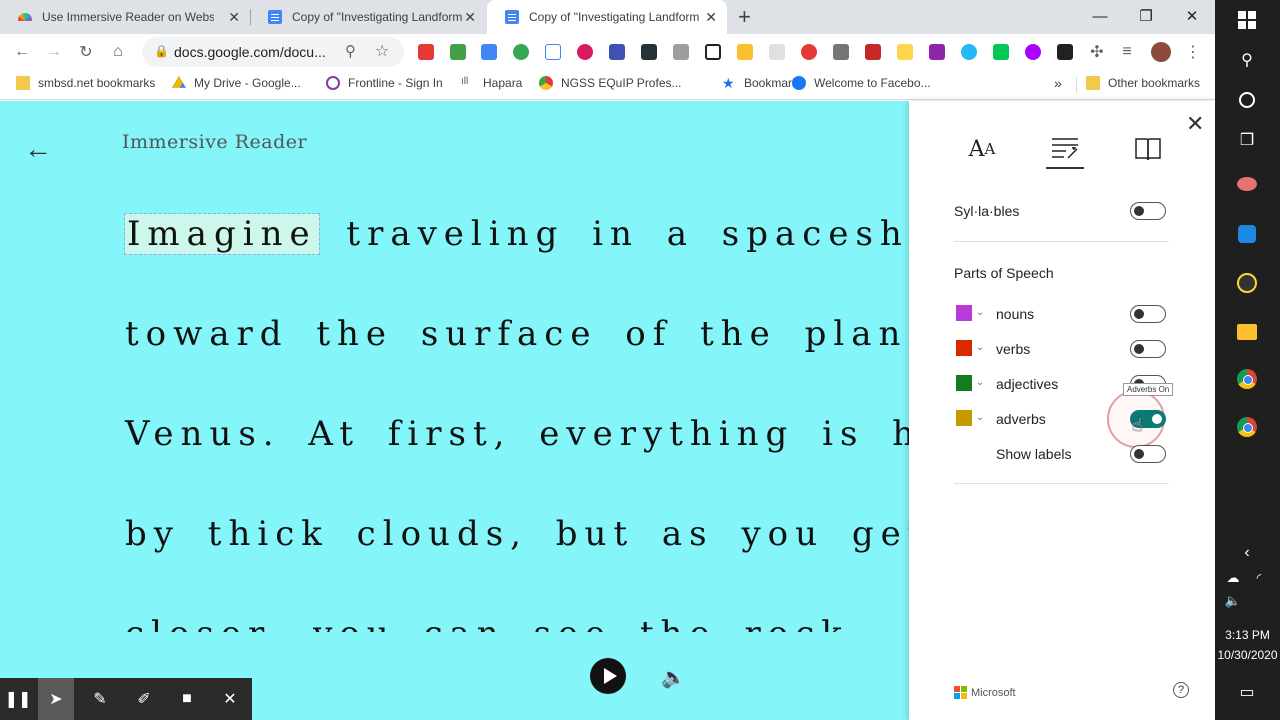 The width and height of the screenshot is (1280, 720). I want to click on verbs-toggle, so click(1148, 349).